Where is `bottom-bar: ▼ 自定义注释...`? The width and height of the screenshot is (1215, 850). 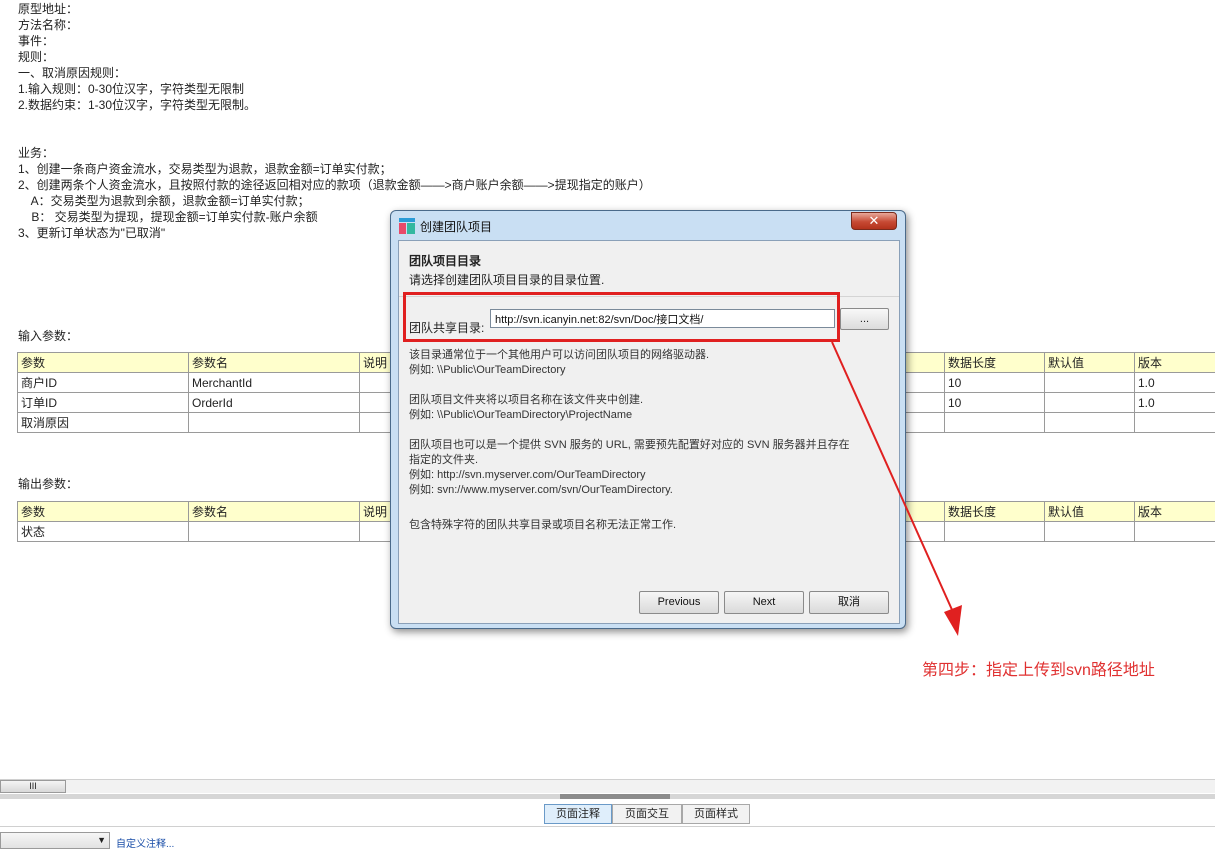
bottom-bar: ▼ 自定义注释... is located at coordinates (607, 838).